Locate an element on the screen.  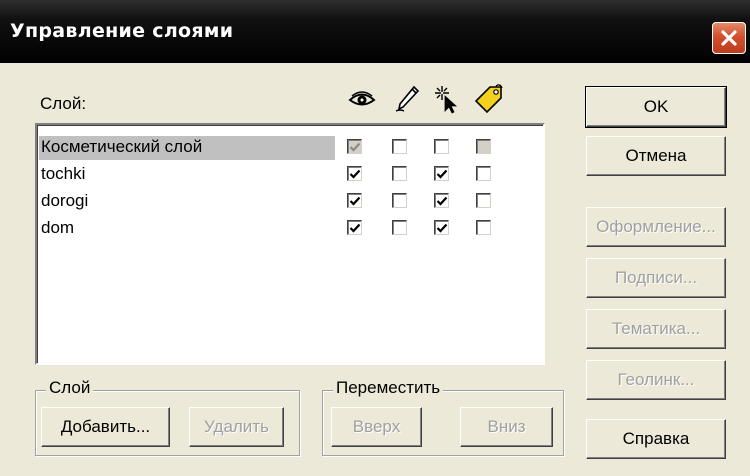
list-item: dom is located at coordinates (290, 227).